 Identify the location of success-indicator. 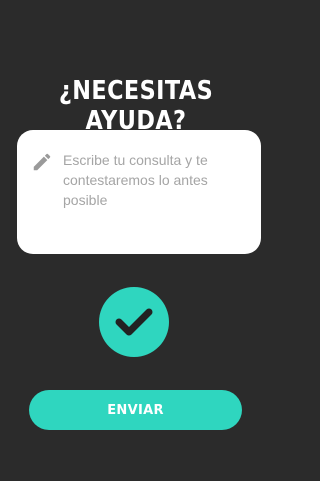
(134, 322).